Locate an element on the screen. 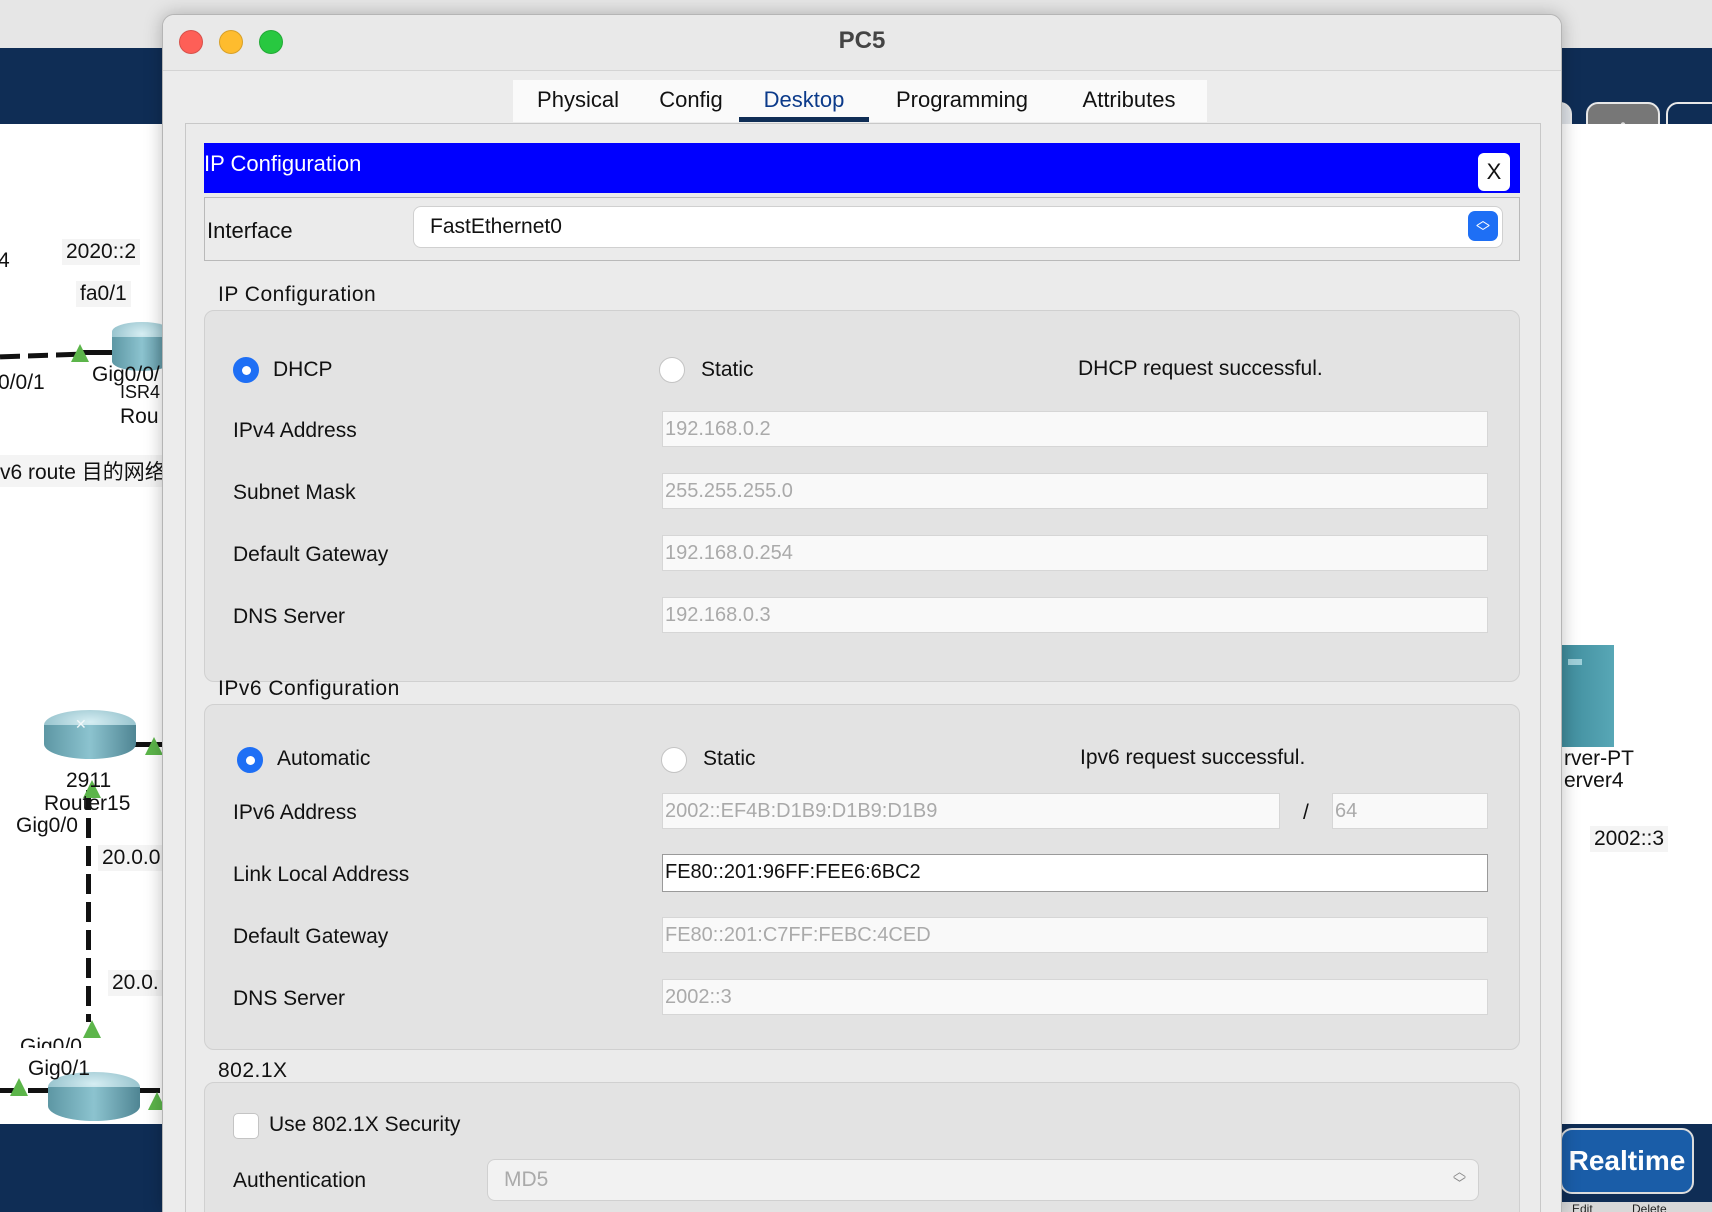 The width and height of the screenshot is (1712, 1212). topology-label: Gig0/1 is located at coordinates (59, 1068).